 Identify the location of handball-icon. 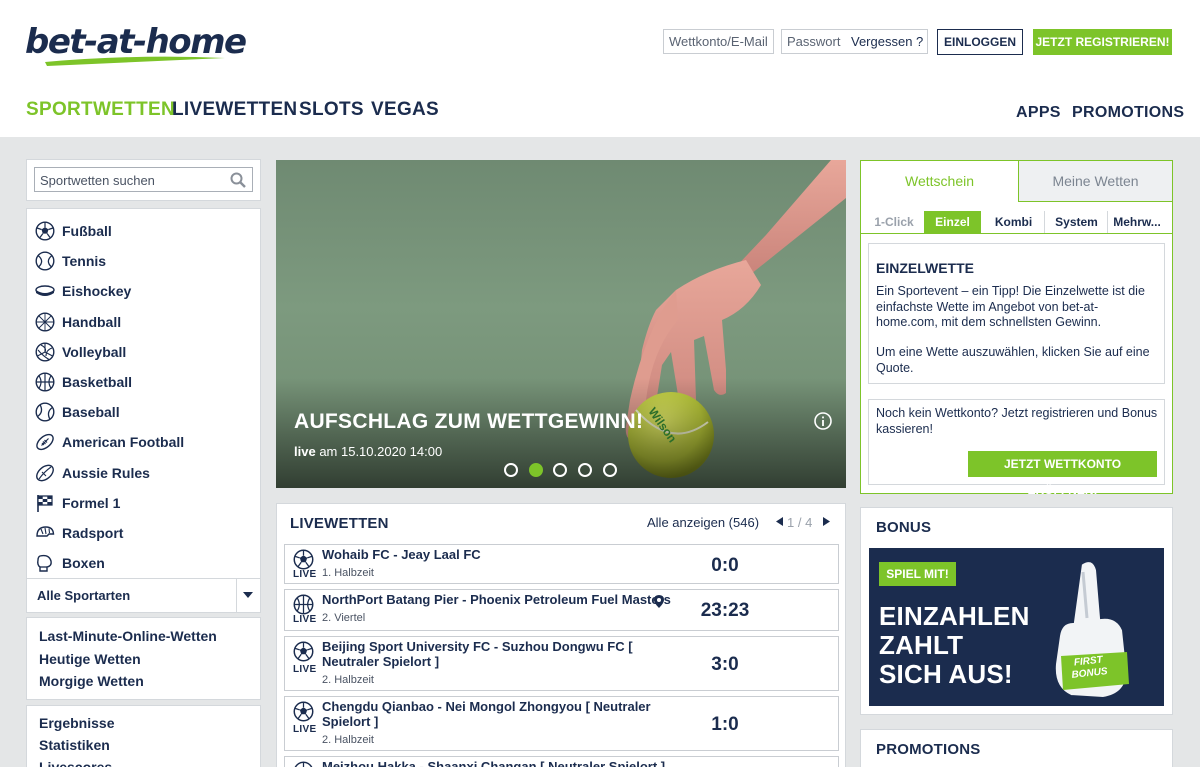
(45, 322).